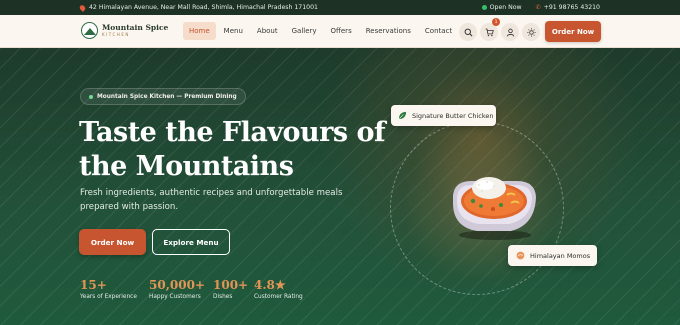 This screenshot has height=325, width=680. I want to click on phone-icon: ✆, so click(538, 7).